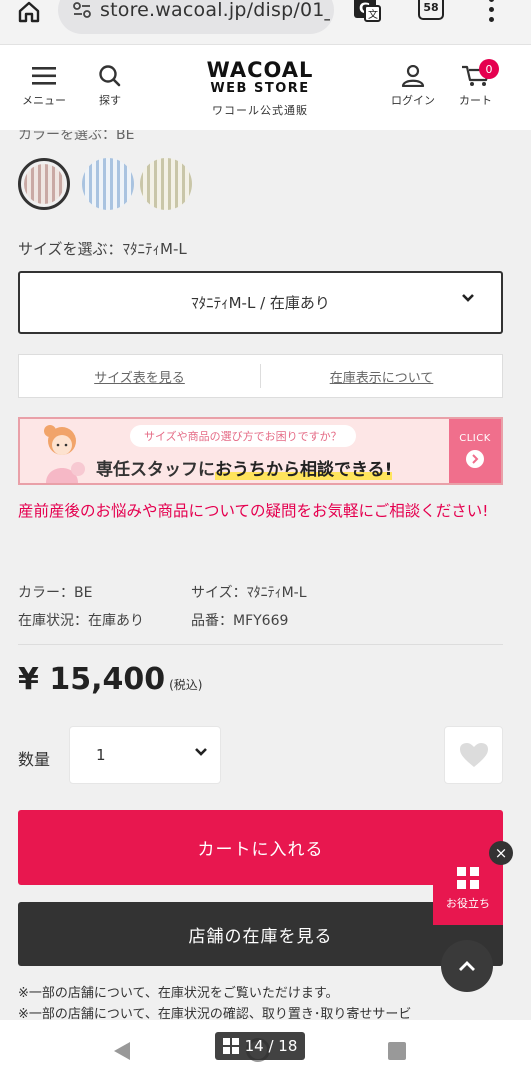  I want to click on back-icon, so click(122, 1051).